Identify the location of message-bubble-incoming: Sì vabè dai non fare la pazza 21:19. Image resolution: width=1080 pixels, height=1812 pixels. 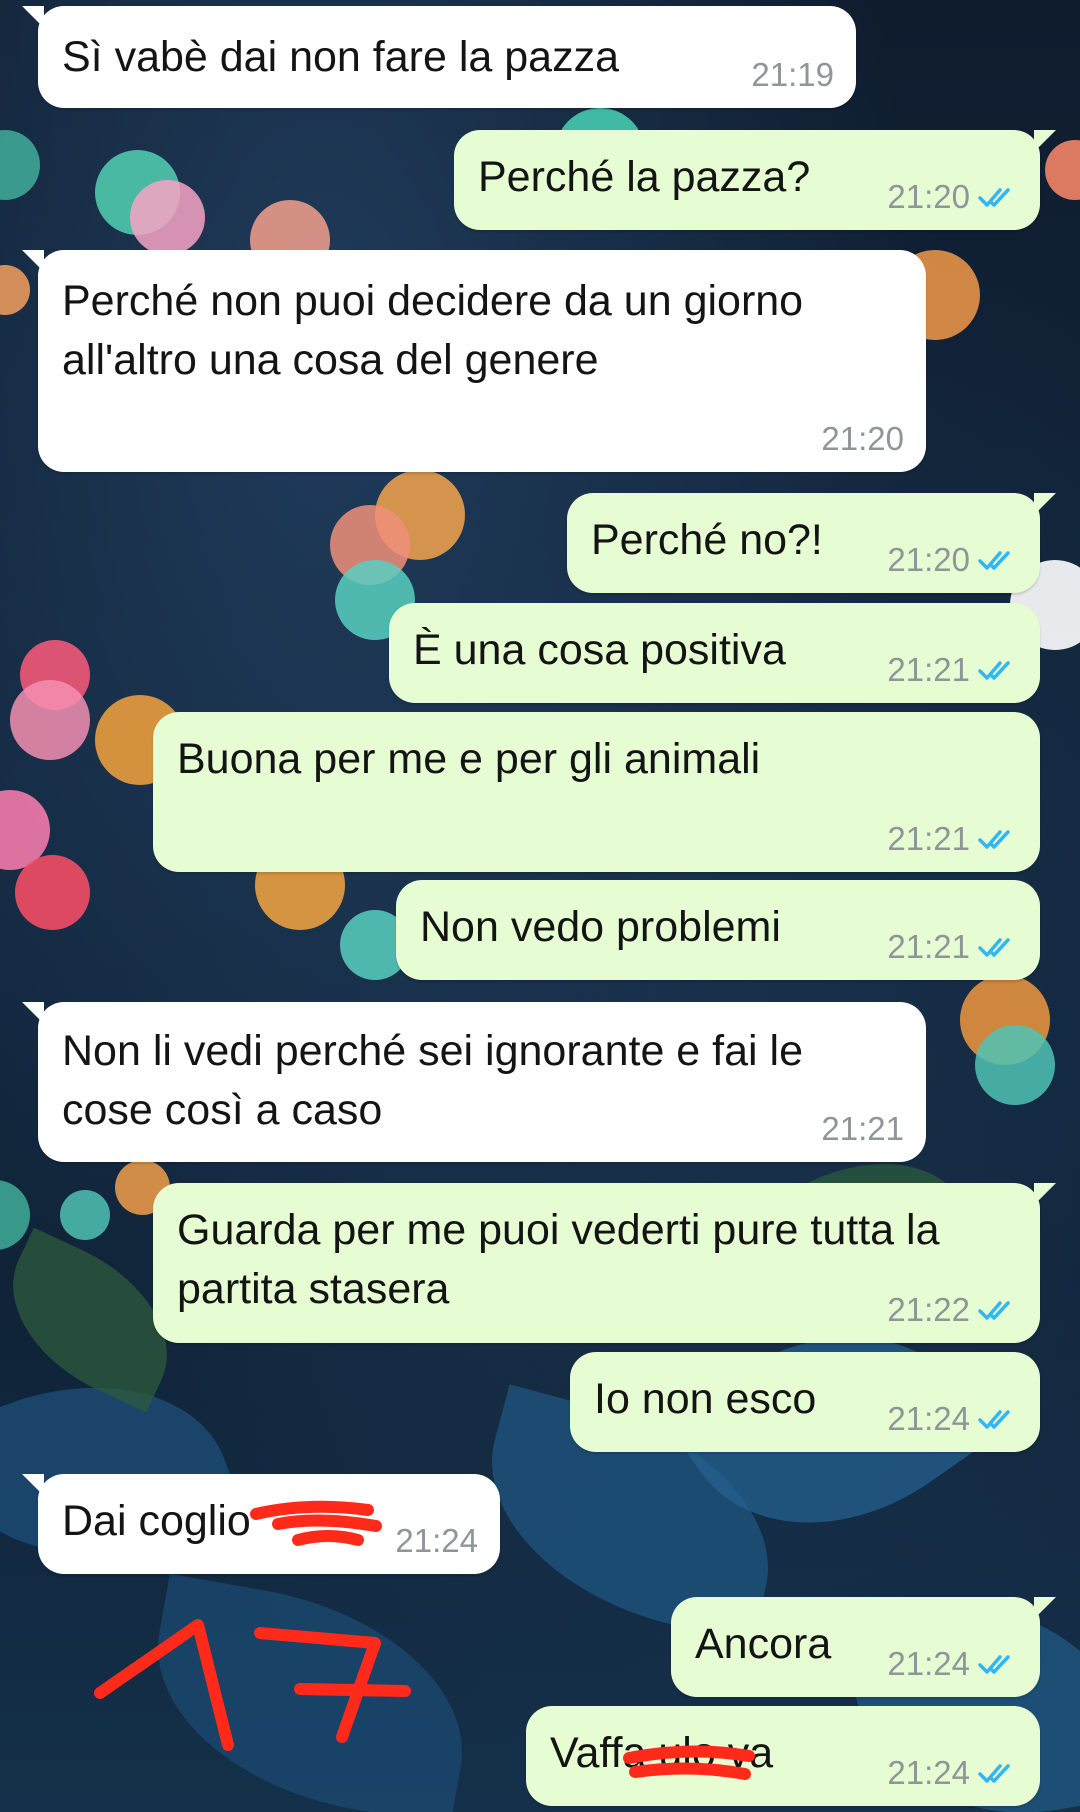
(439, 57).